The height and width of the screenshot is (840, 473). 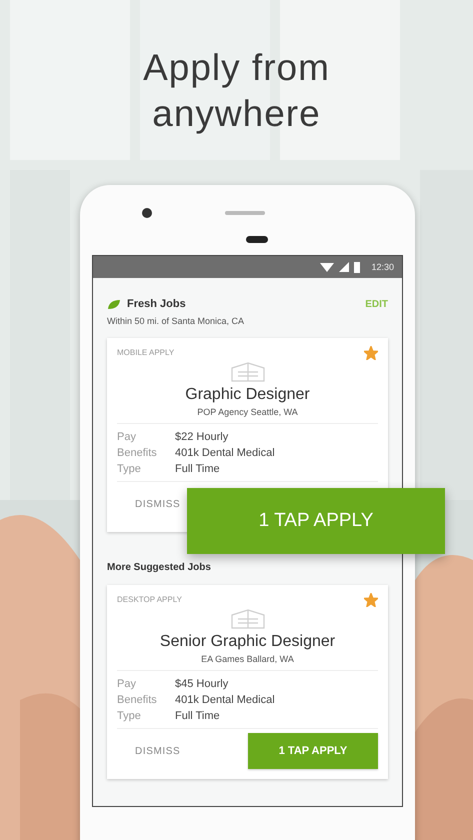 I want to click on status-time: 12:30, so click(x=382, y=267).